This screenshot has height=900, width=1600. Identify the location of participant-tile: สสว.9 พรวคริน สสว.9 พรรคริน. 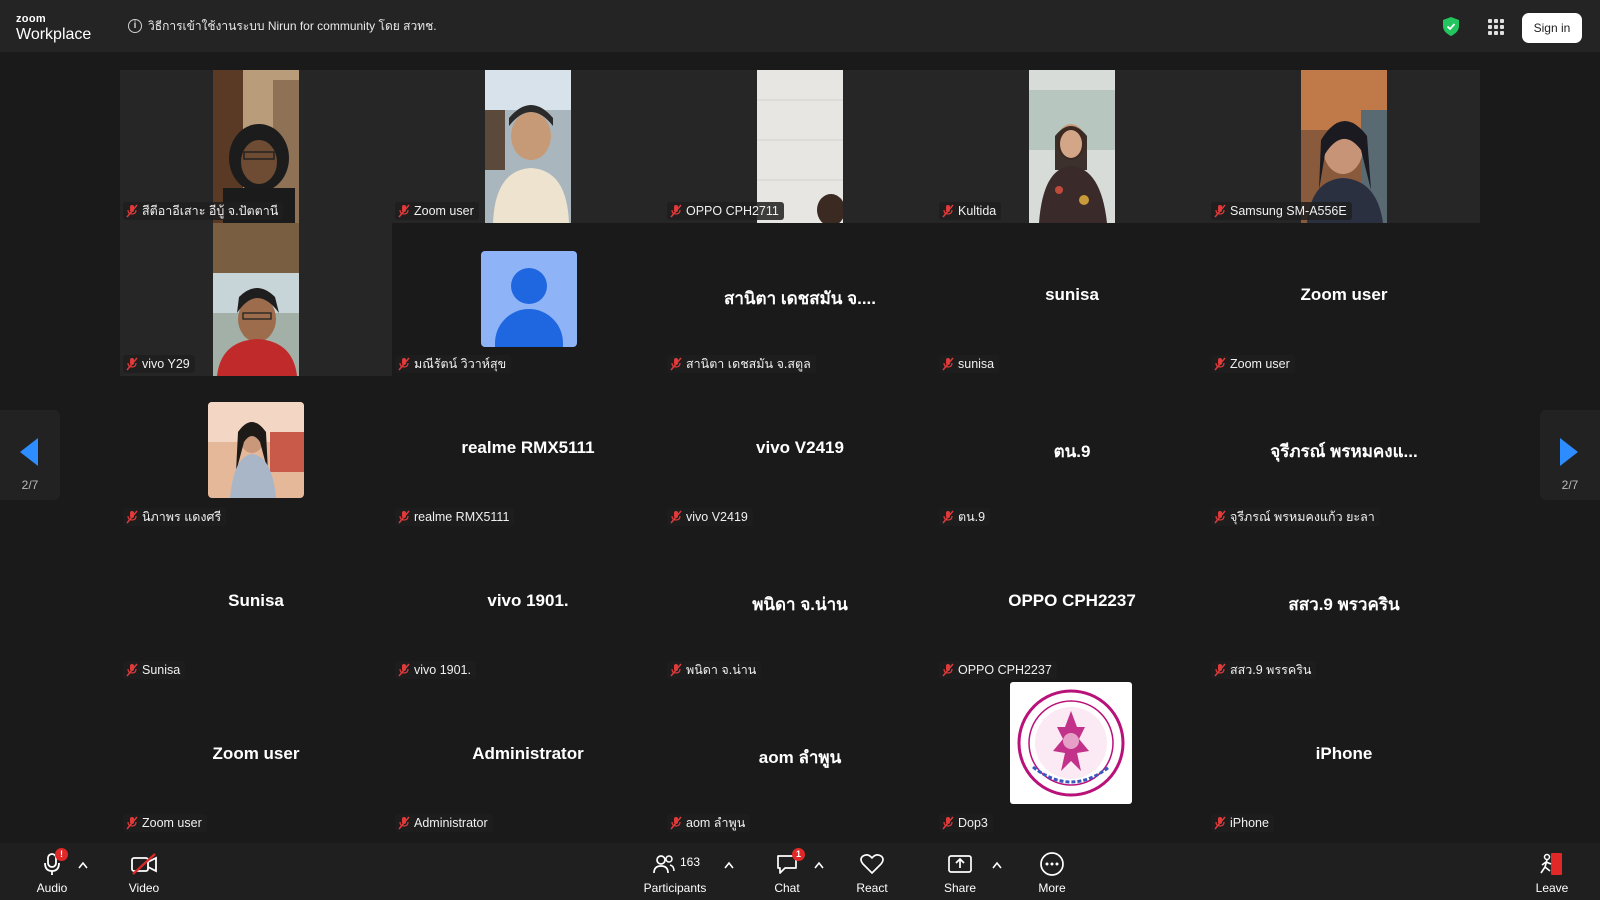
(1344, 605).